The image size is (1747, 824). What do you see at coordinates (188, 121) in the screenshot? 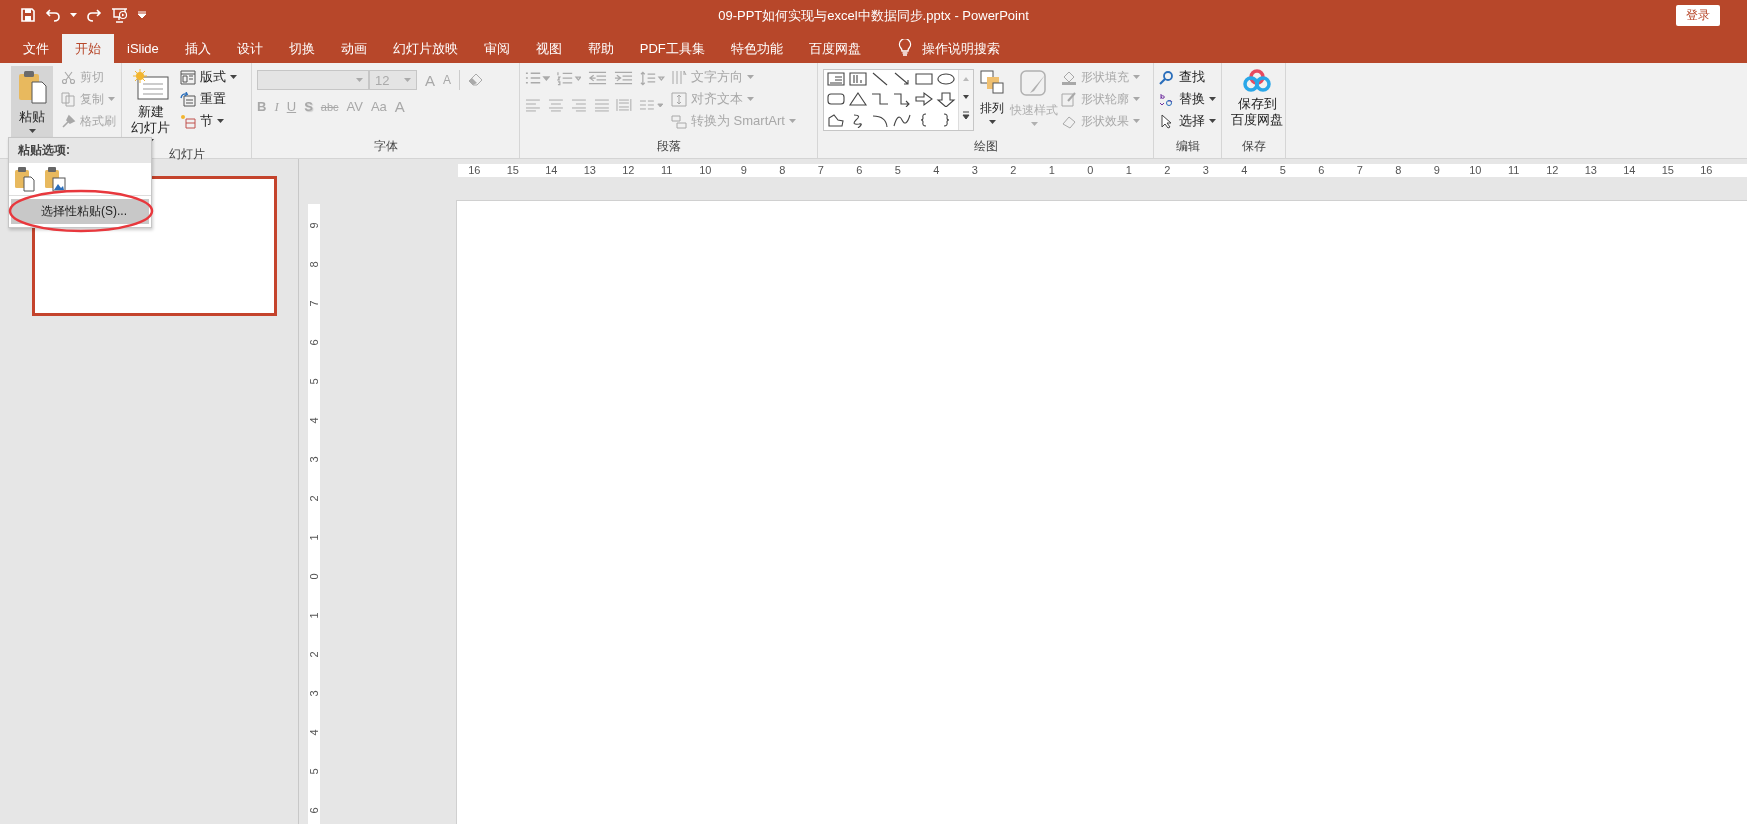
I see `section-icon` at bounding box center [188, 121].